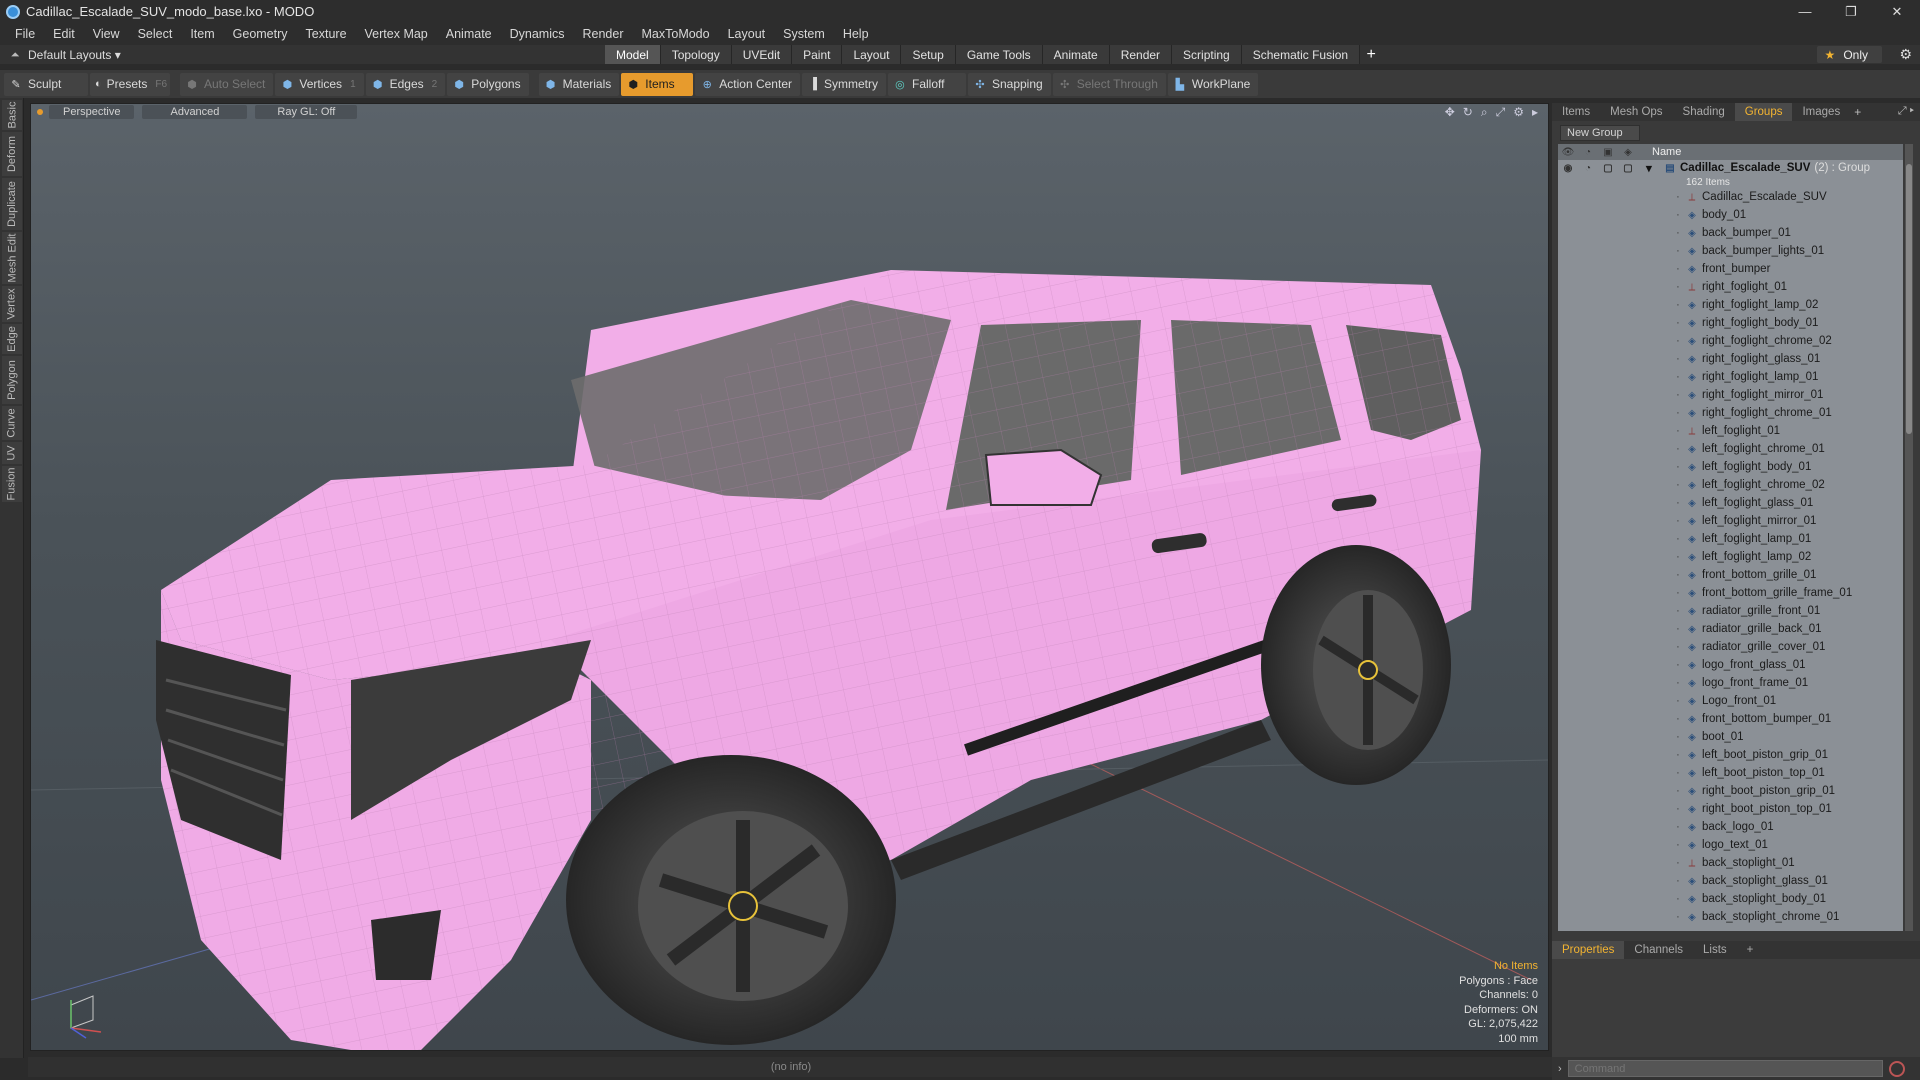 Image resolution: width=1920 pixels, height=1080 pixels. Describe the element at coordinates (696, 54) in the screenshot. I see `layout-tab-topology: Topology` at that location.